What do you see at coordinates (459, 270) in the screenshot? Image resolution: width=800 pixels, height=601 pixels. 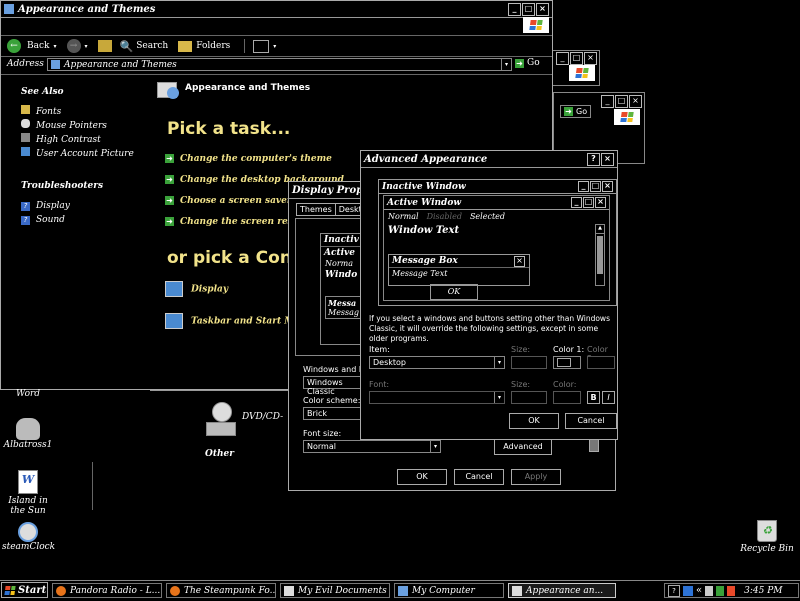 I see `preview-message-box: Message Box Message Text ×` at bounding box center [459, 270].